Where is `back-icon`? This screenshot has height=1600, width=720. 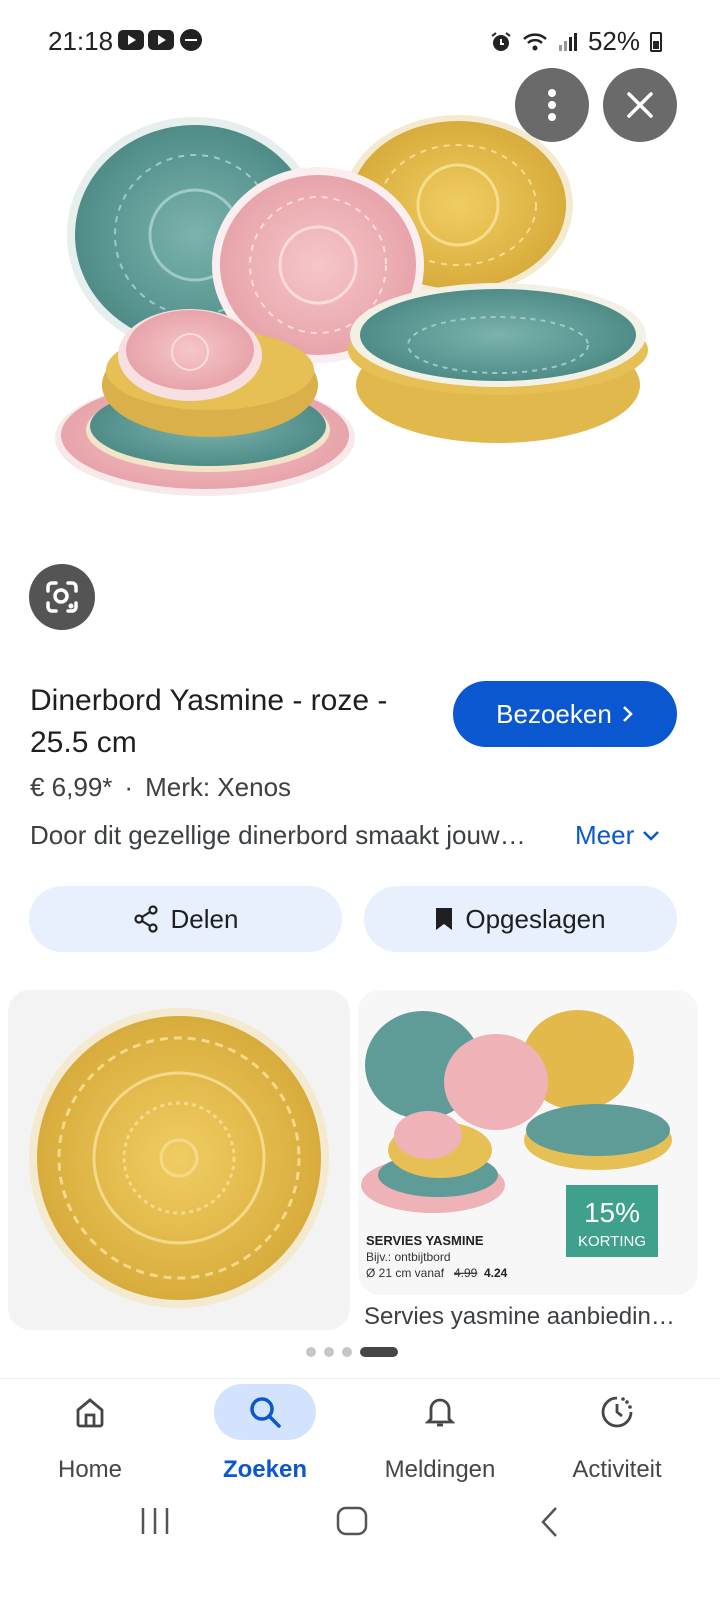
back-icon is located at coordinates (550, 1522).